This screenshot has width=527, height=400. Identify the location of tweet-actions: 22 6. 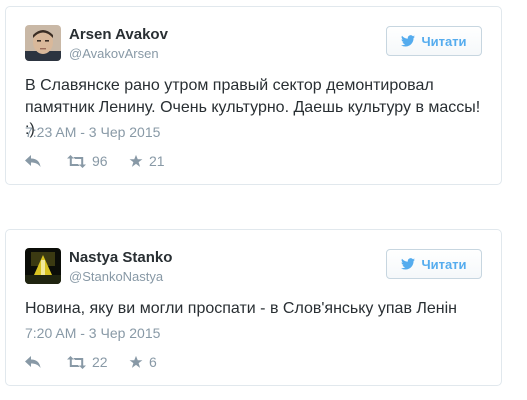
(91, 362).